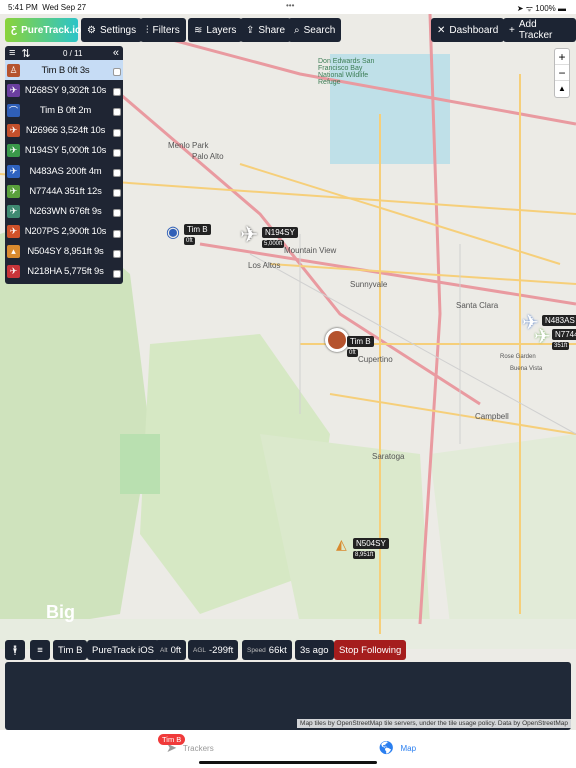 The width and height of the screenshot is (576, 768). I want to click on tracker-row-text: Tim B 0ft 2m, so click(65, 110).